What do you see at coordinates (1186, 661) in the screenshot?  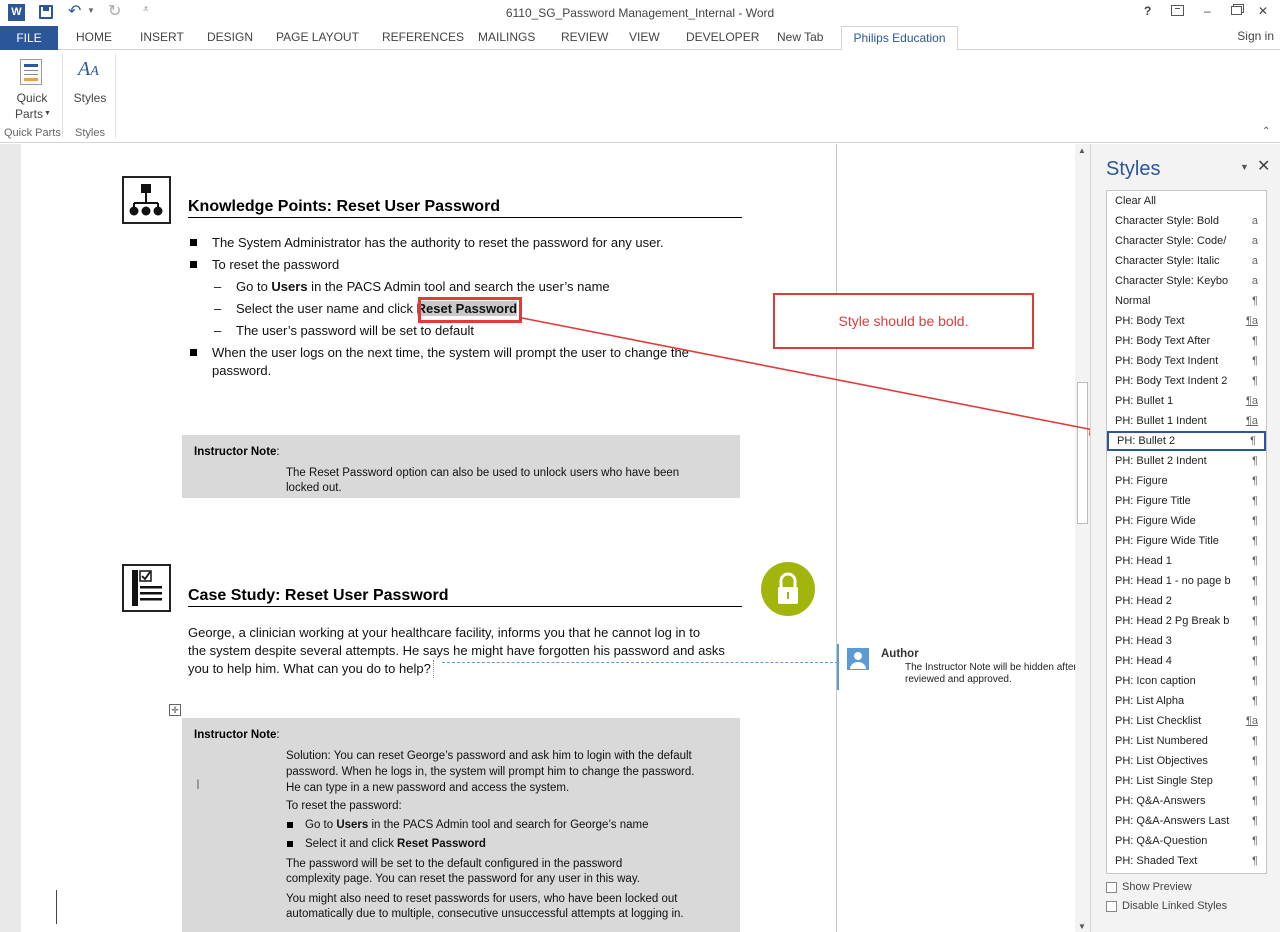 I see `style-item: PH: Head 4 ¶` at bounding box center [1186, 661].